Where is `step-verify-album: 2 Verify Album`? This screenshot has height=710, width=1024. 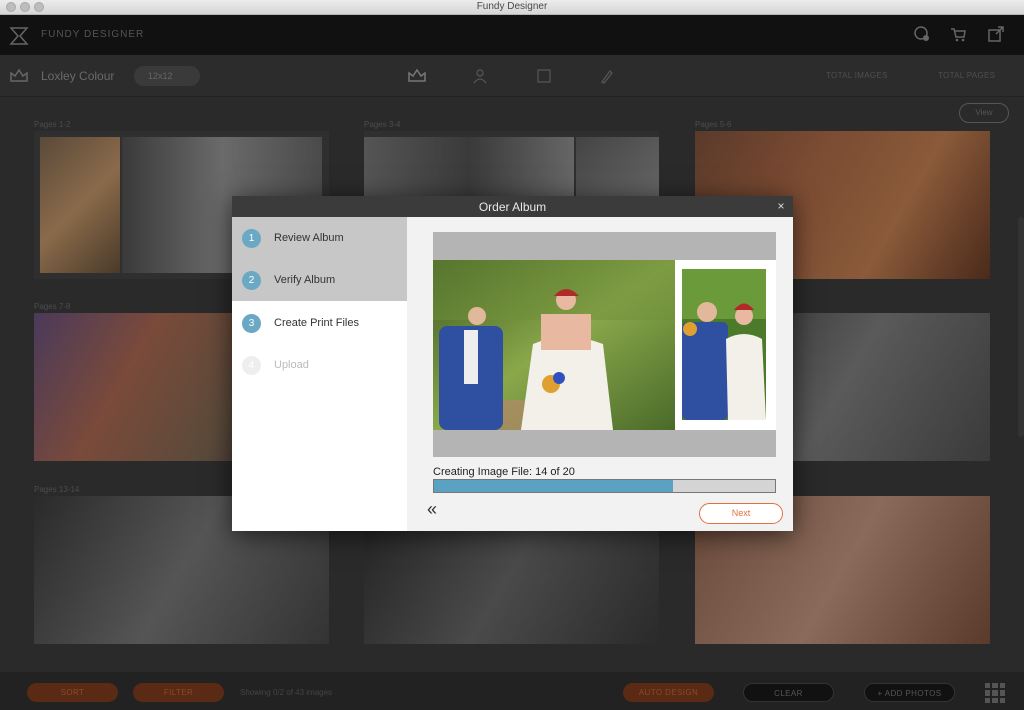
step-verify-album: 2 Verify Album is located at coordinates (319, 280).